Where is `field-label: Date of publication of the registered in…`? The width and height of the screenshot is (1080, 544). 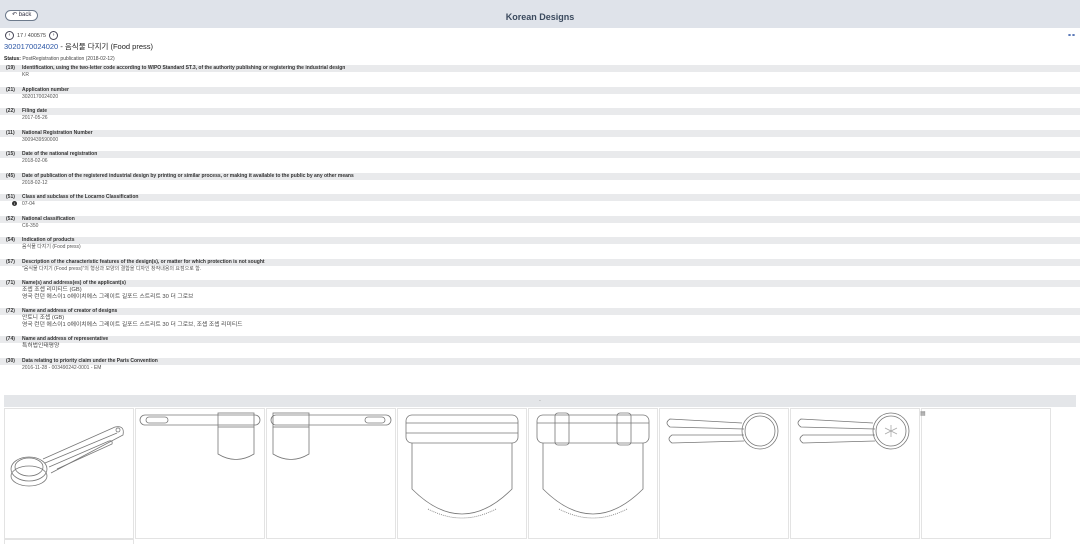 field-label: Date of publication of the registered in… is located at coordinates (188, 175).